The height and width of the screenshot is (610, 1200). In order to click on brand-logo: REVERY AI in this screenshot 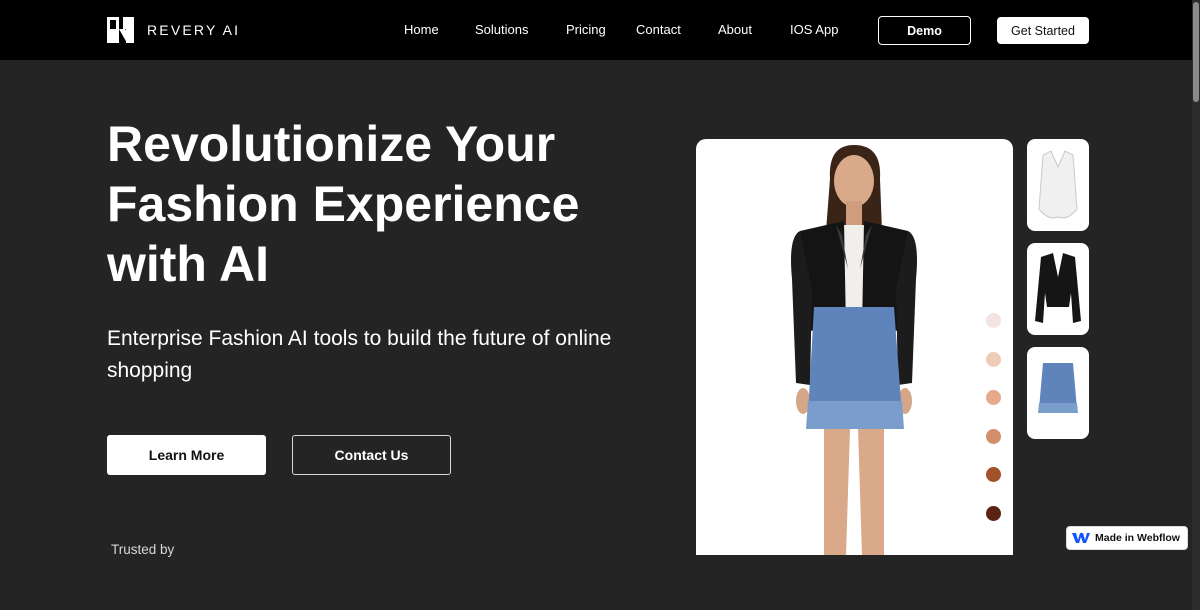, I will do `click(173, 30)`.